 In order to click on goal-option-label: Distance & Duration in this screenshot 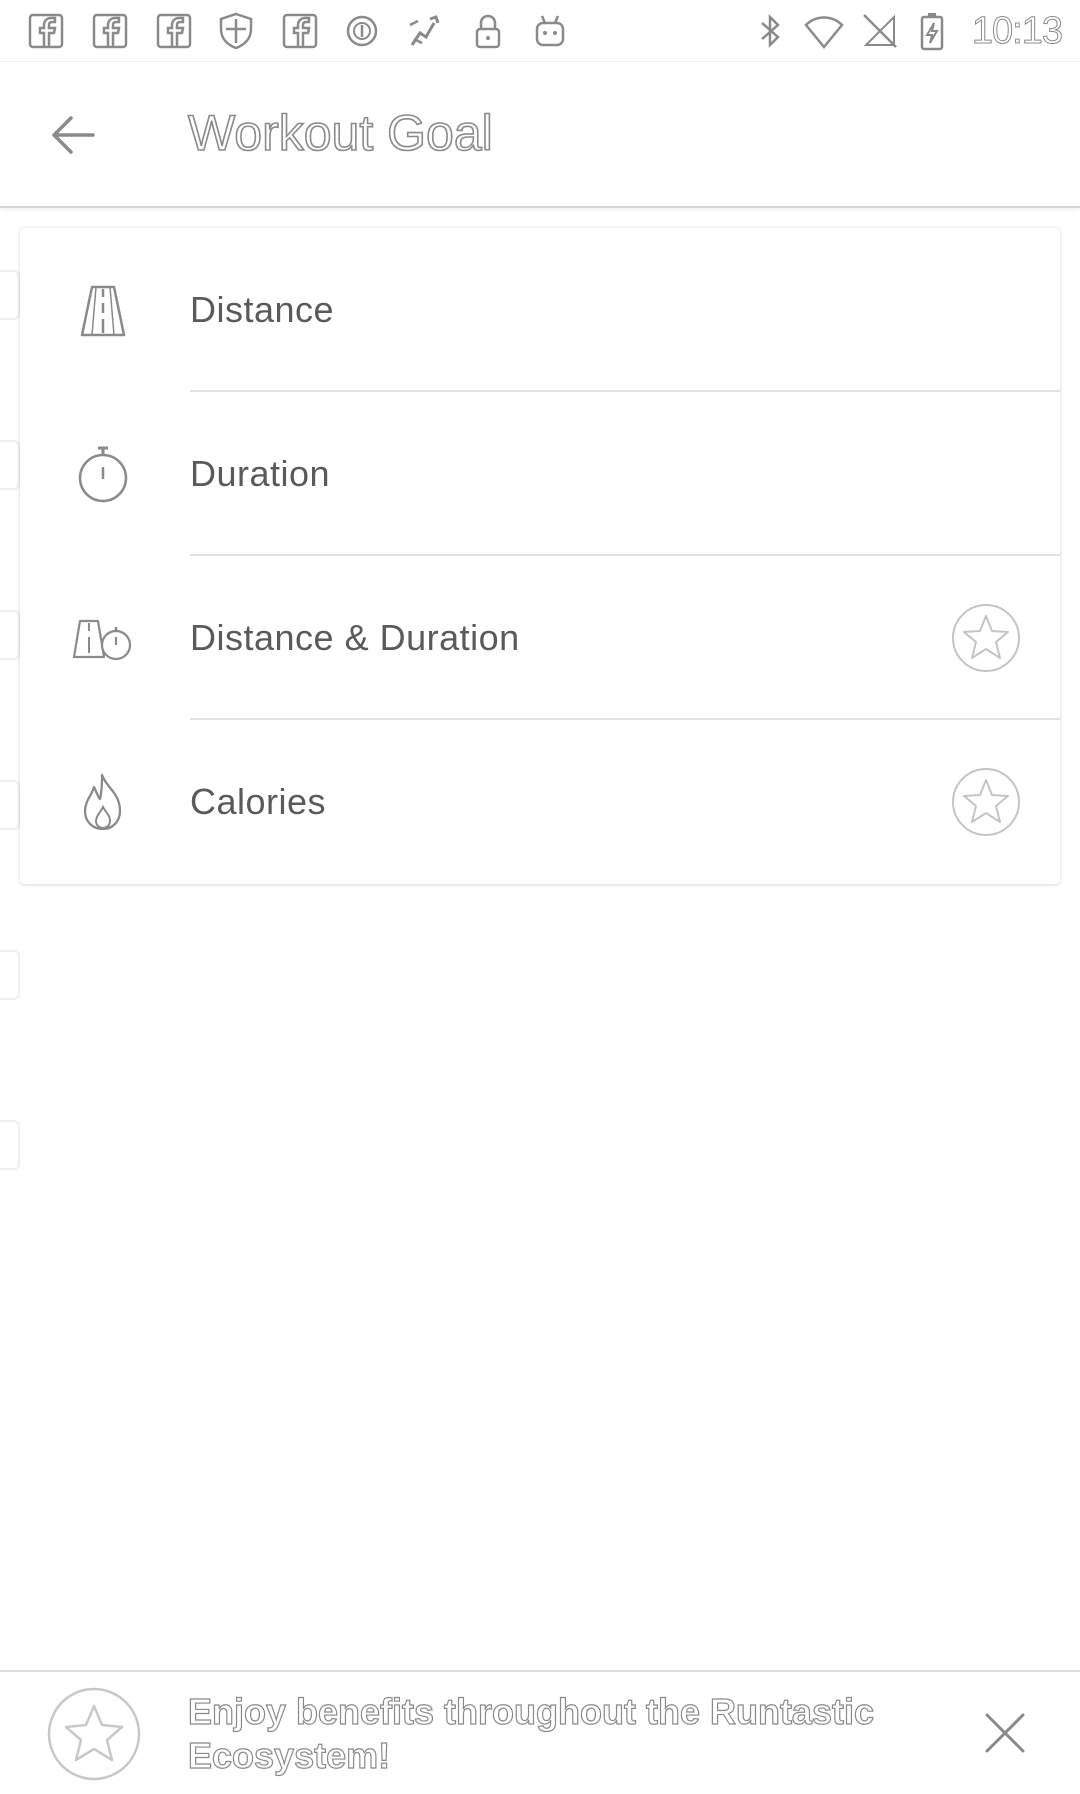, I will do `click(355, 637)`.